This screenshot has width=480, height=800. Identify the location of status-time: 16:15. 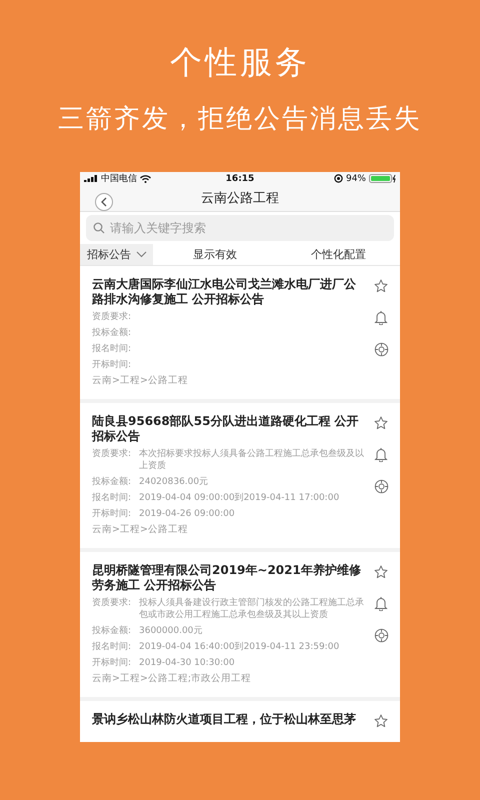
(240, 179).